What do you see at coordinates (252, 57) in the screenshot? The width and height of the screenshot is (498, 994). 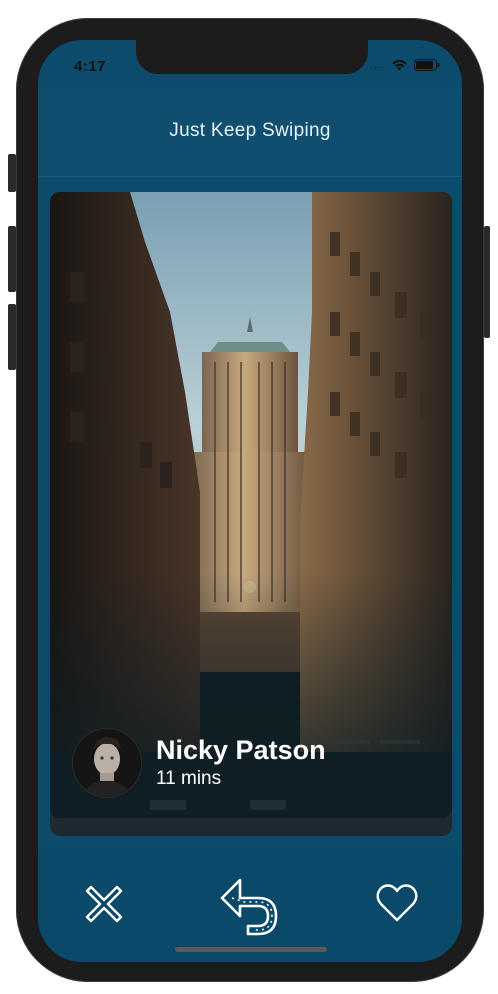 I see `notch` at bounding box center [252, 57].